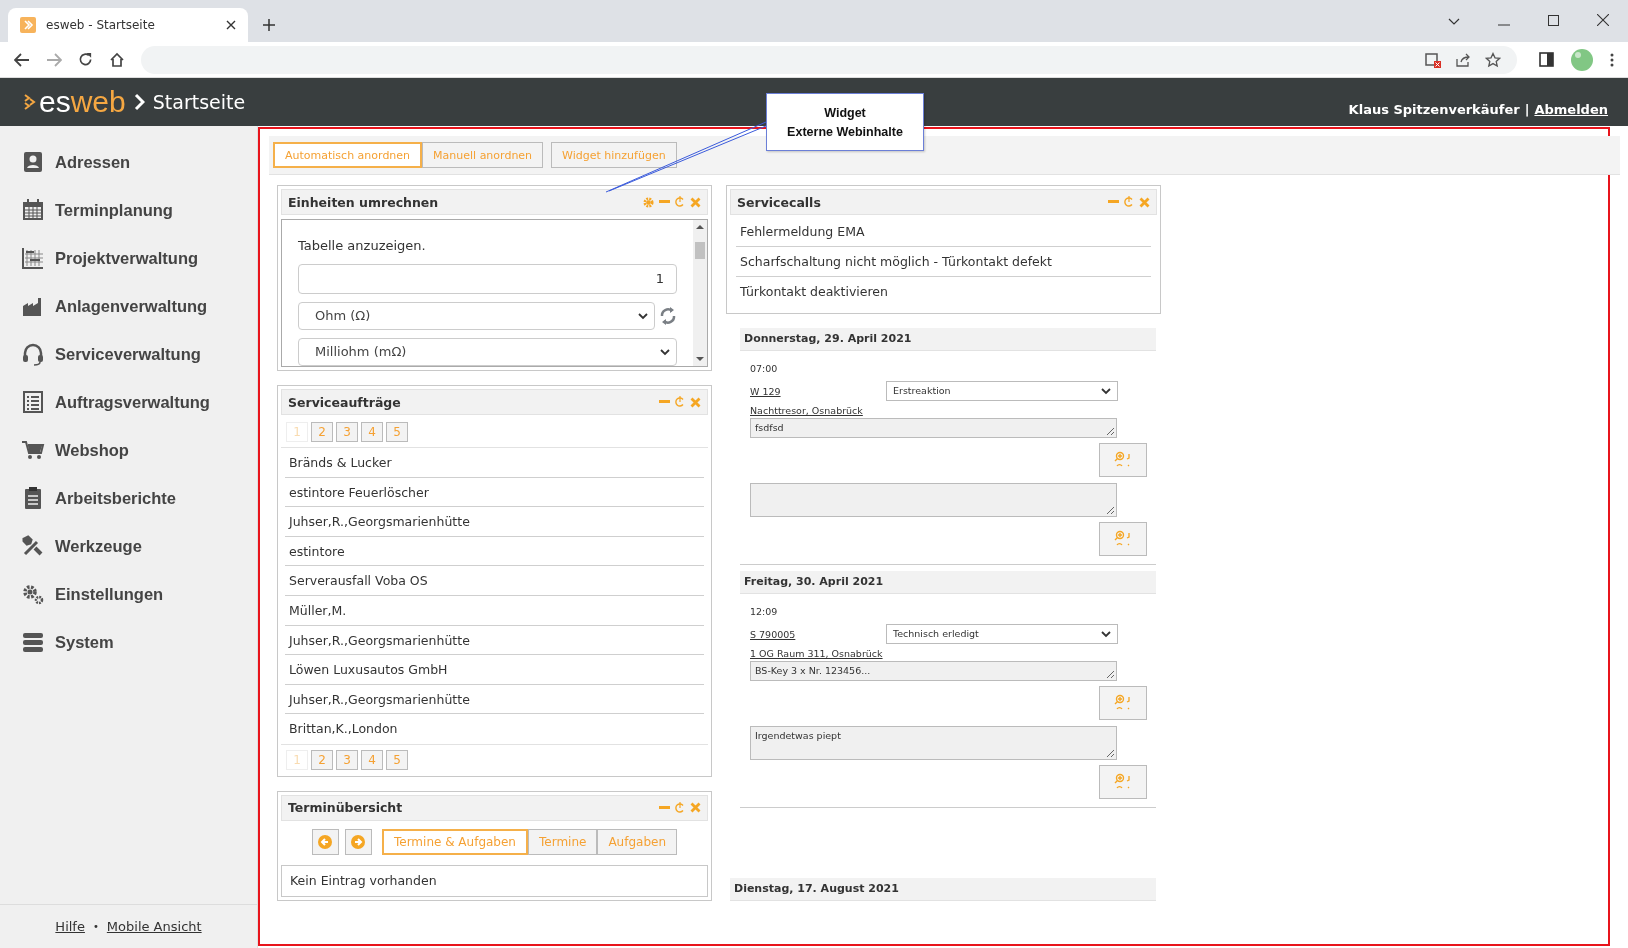  Describe the element at coordinates (933, 500) in the screenshot. I see `comment-field` at that location.